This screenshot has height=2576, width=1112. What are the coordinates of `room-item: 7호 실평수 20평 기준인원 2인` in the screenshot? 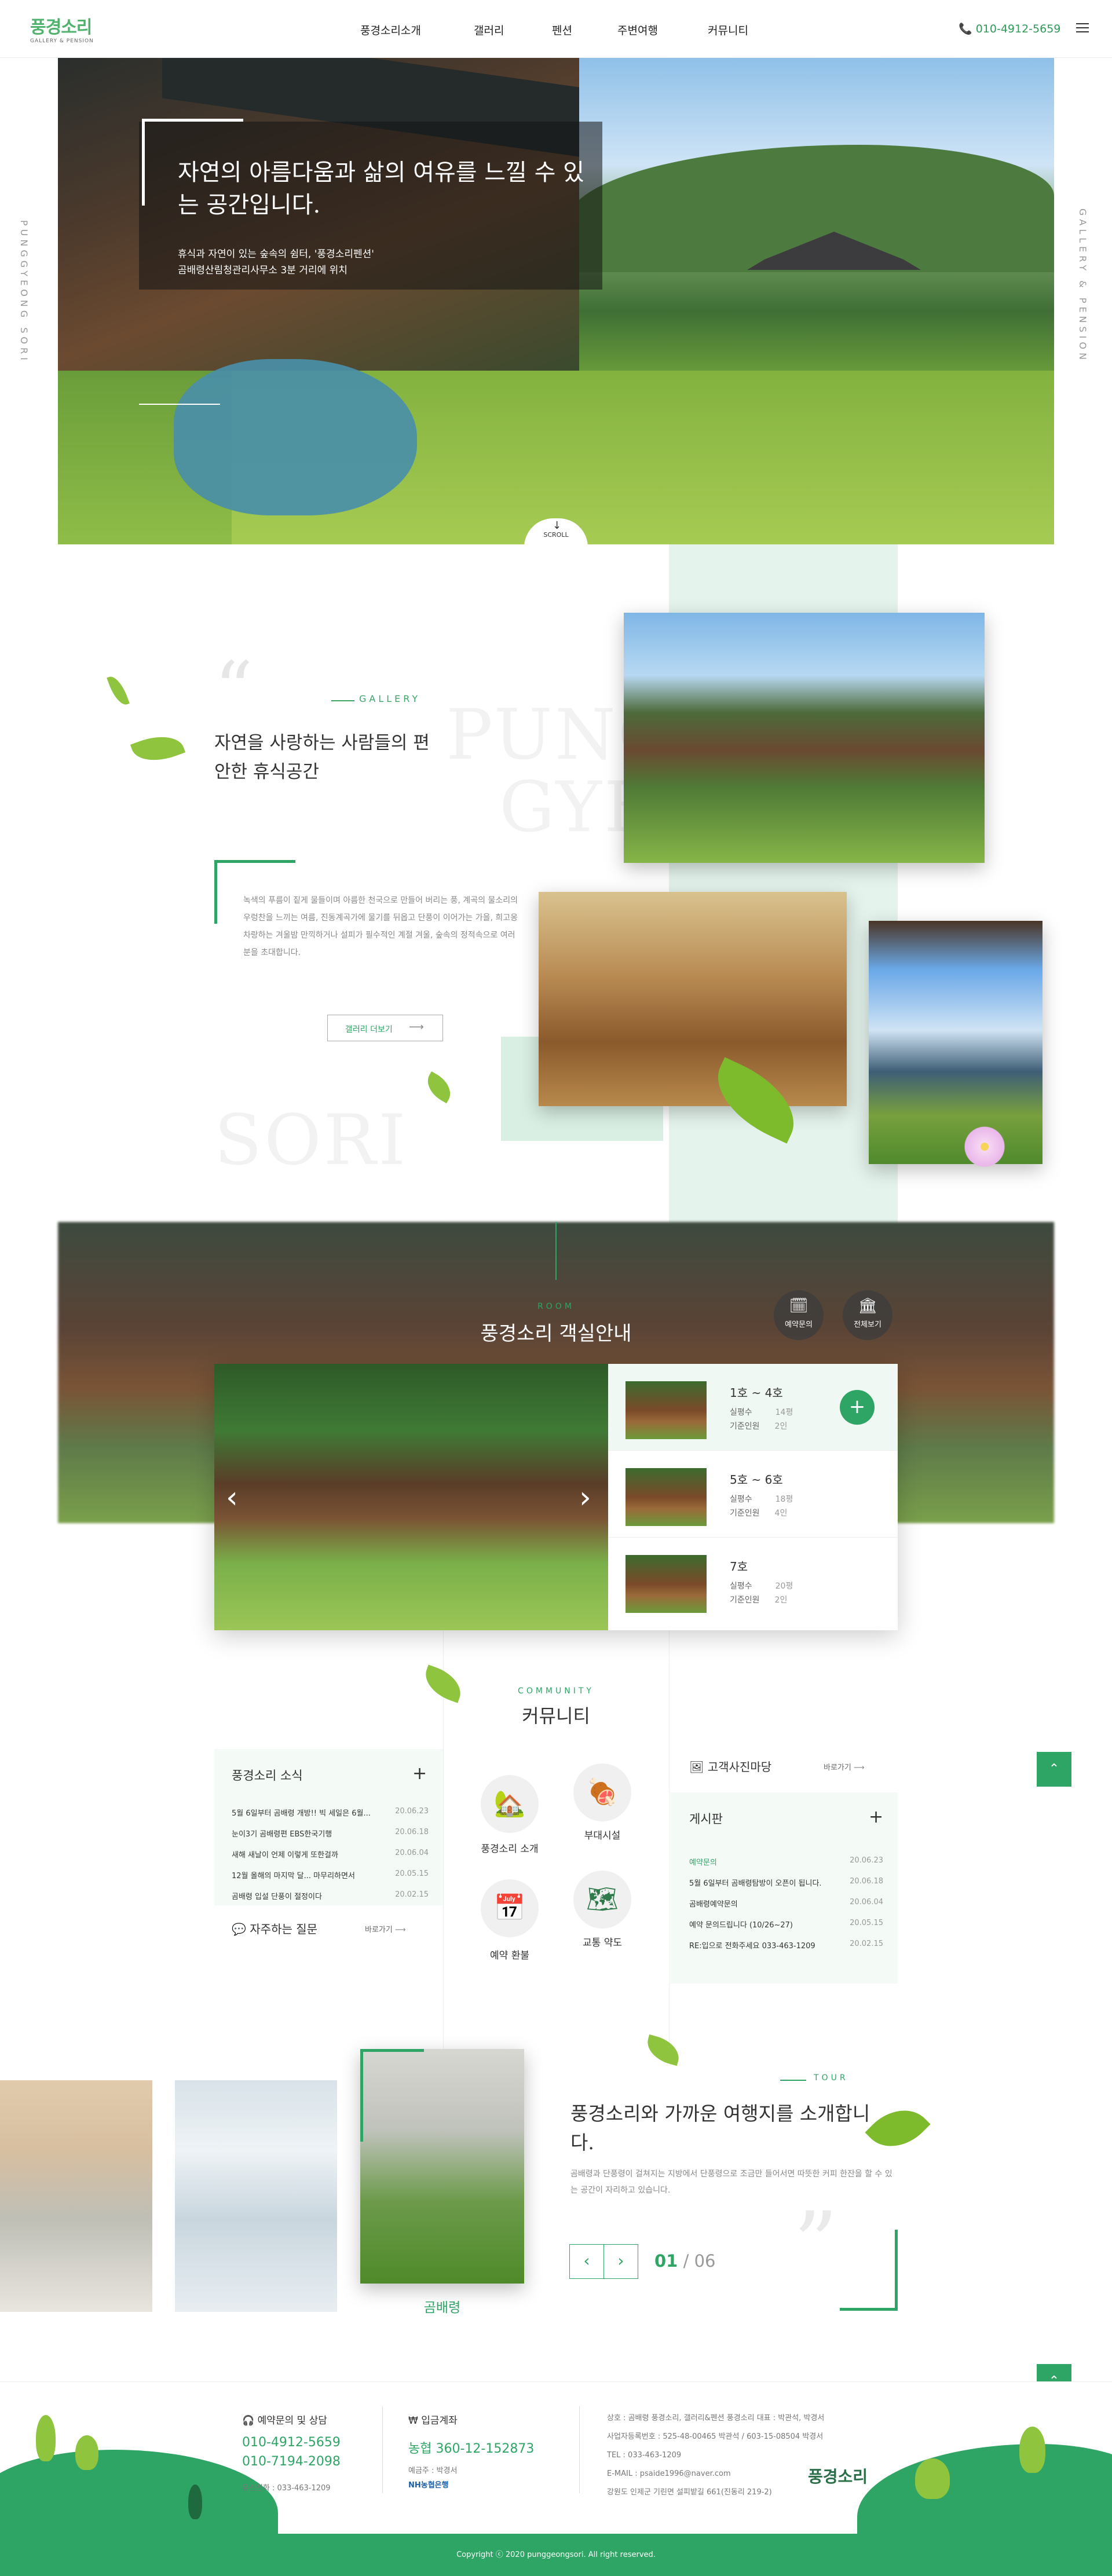 It's located at (753, 1581).